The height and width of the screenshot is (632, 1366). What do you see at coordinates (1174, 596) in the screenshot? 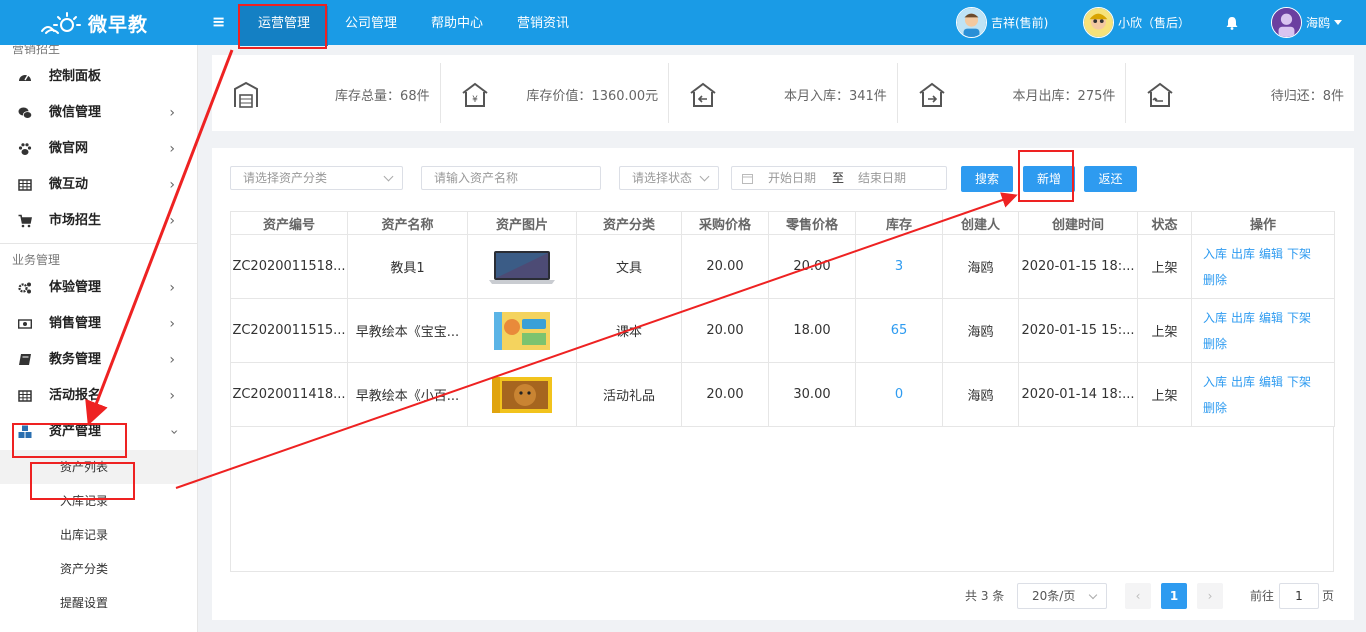
I see `page-1-button: 1` at bounding box center [1174, 596].